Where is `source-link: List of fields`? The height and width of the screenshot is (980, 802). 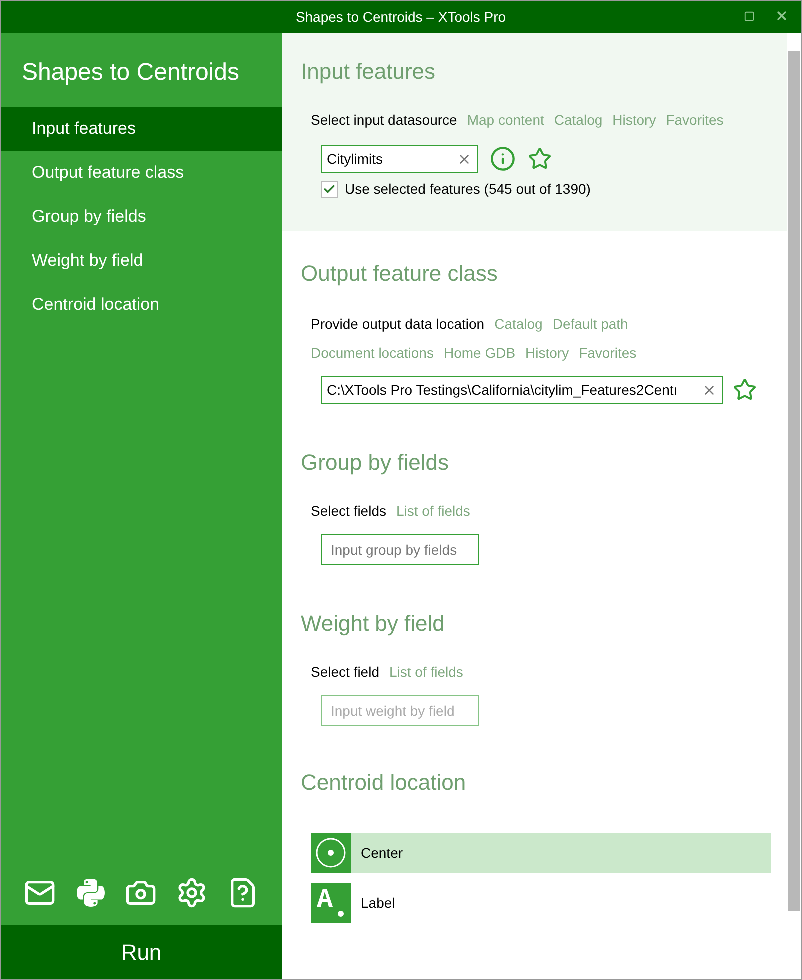
source-link: List of fields is located at coordinates (433, 511).